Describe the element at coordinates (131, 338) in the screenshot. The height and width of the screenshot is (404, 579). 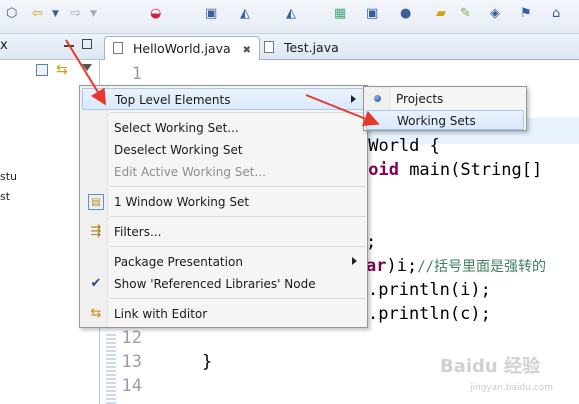
I see `line-number: 12` at that location.